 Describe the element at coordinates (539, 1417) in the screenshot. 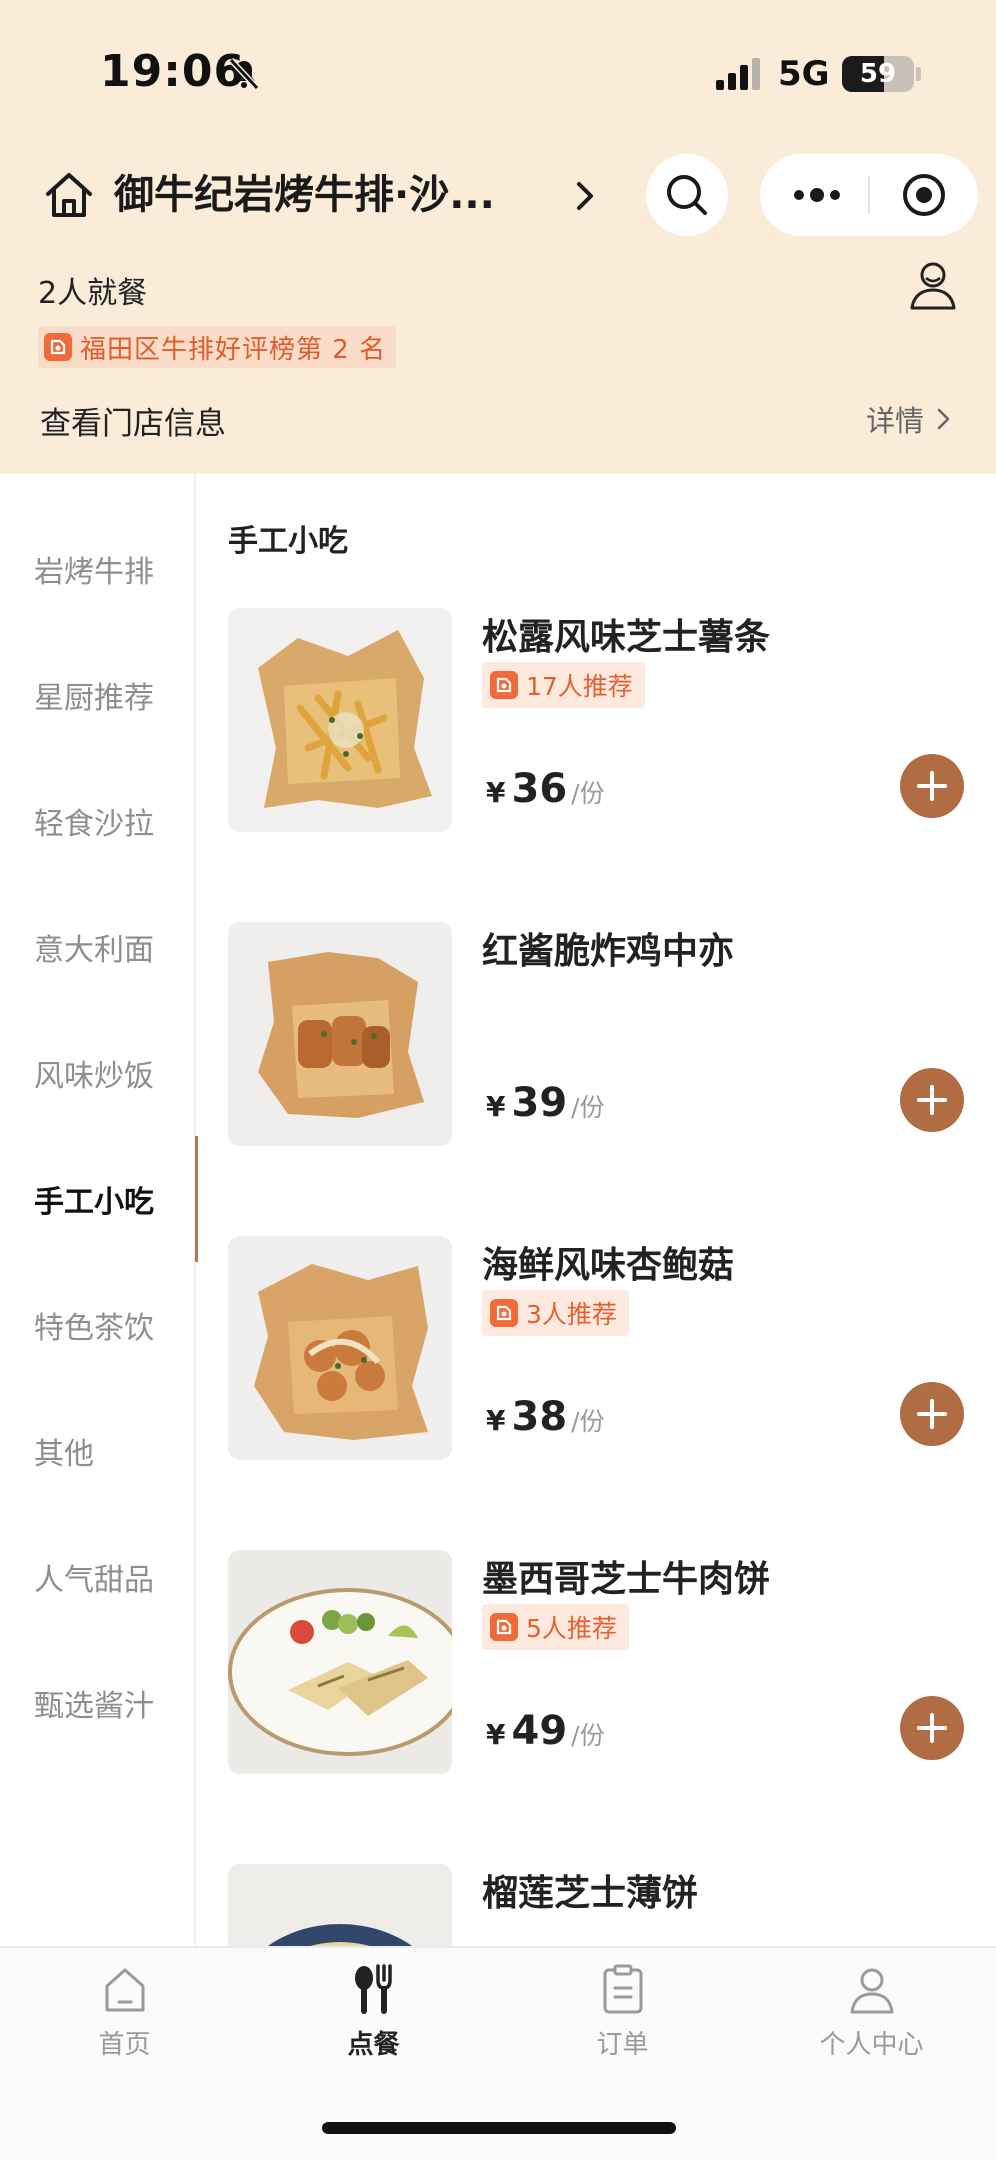

I see `dish-price: 38` at that location.